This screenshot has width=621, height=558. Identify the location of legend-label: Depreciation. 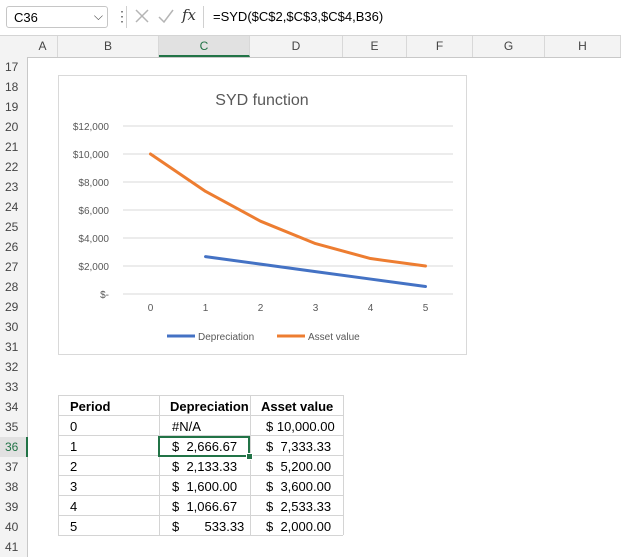
(226, 337).